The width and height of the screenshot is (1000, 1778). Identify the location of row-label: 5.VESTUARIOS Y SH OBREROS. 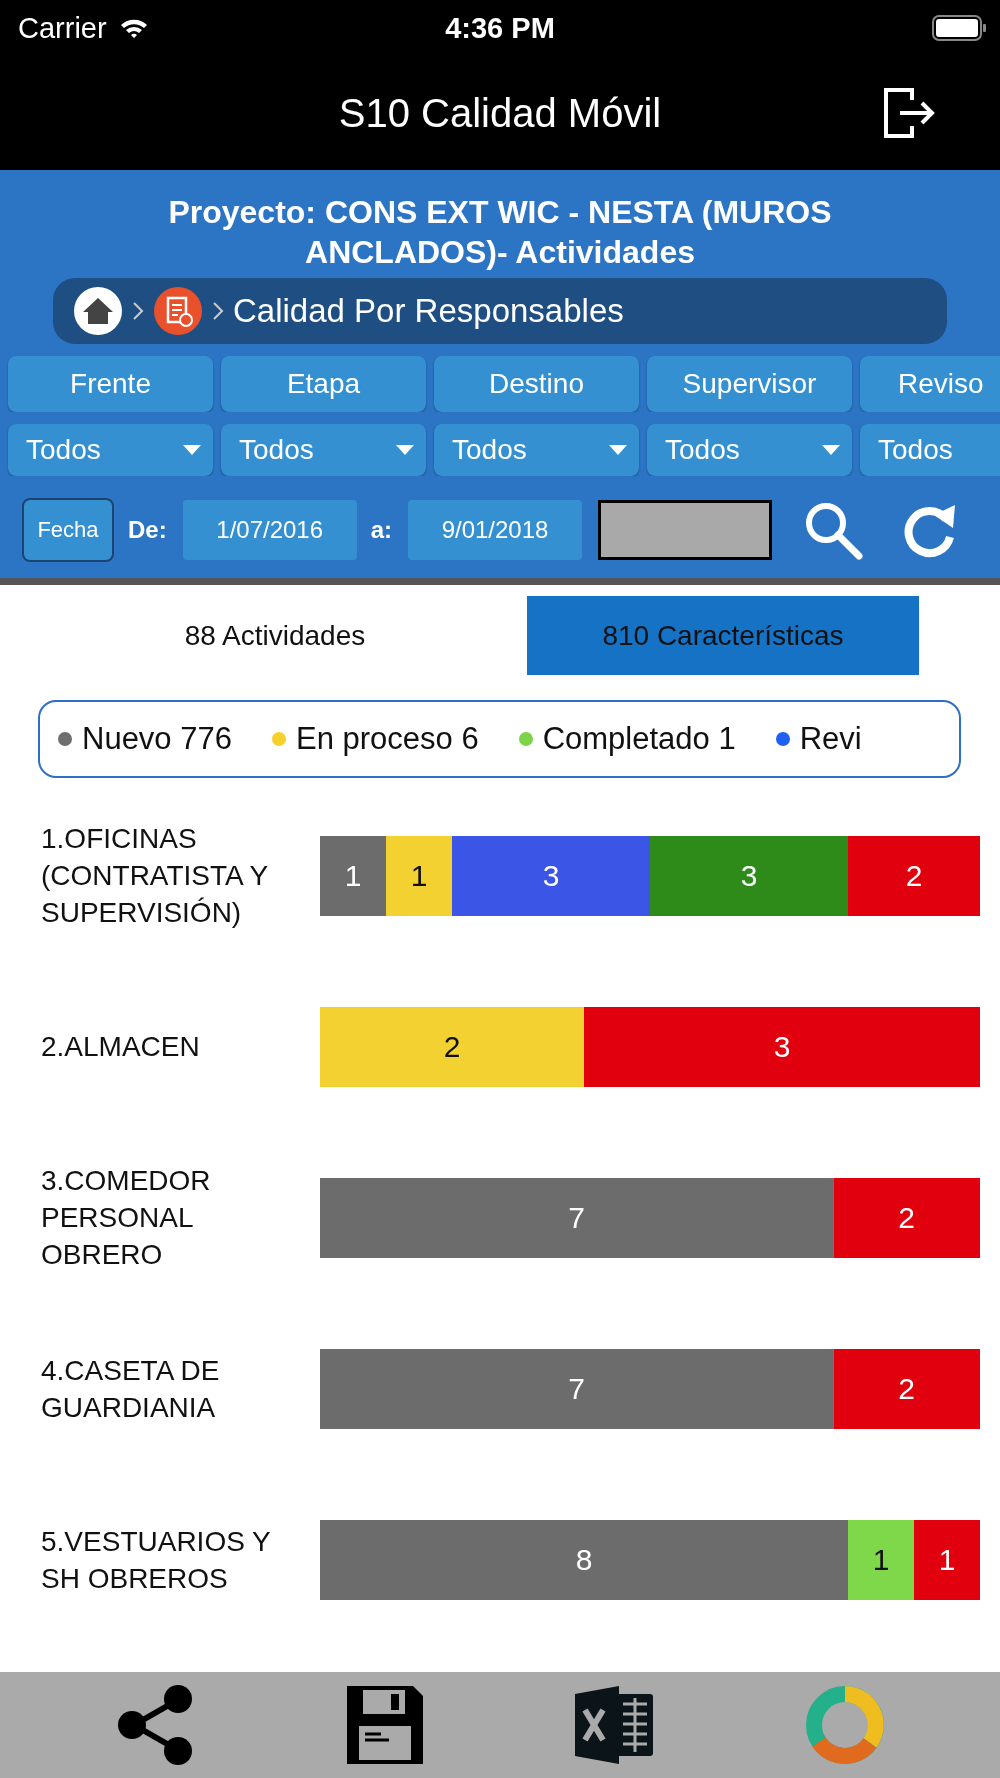
(156, 1560).